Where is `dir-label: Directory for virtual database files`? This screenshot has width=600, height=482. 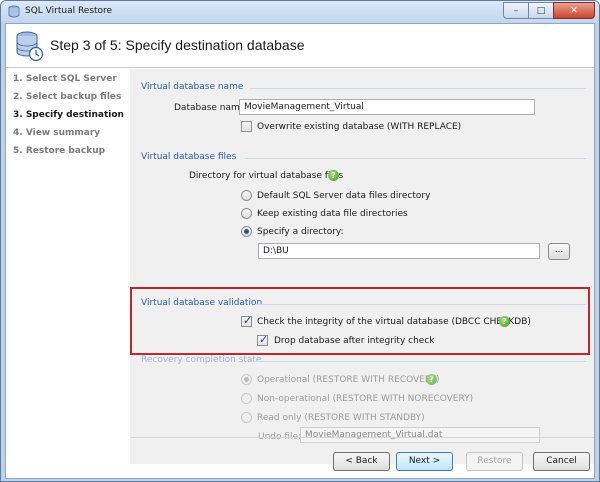
dir-label: Directory for virtual database files is located at coordinates (266, 176).